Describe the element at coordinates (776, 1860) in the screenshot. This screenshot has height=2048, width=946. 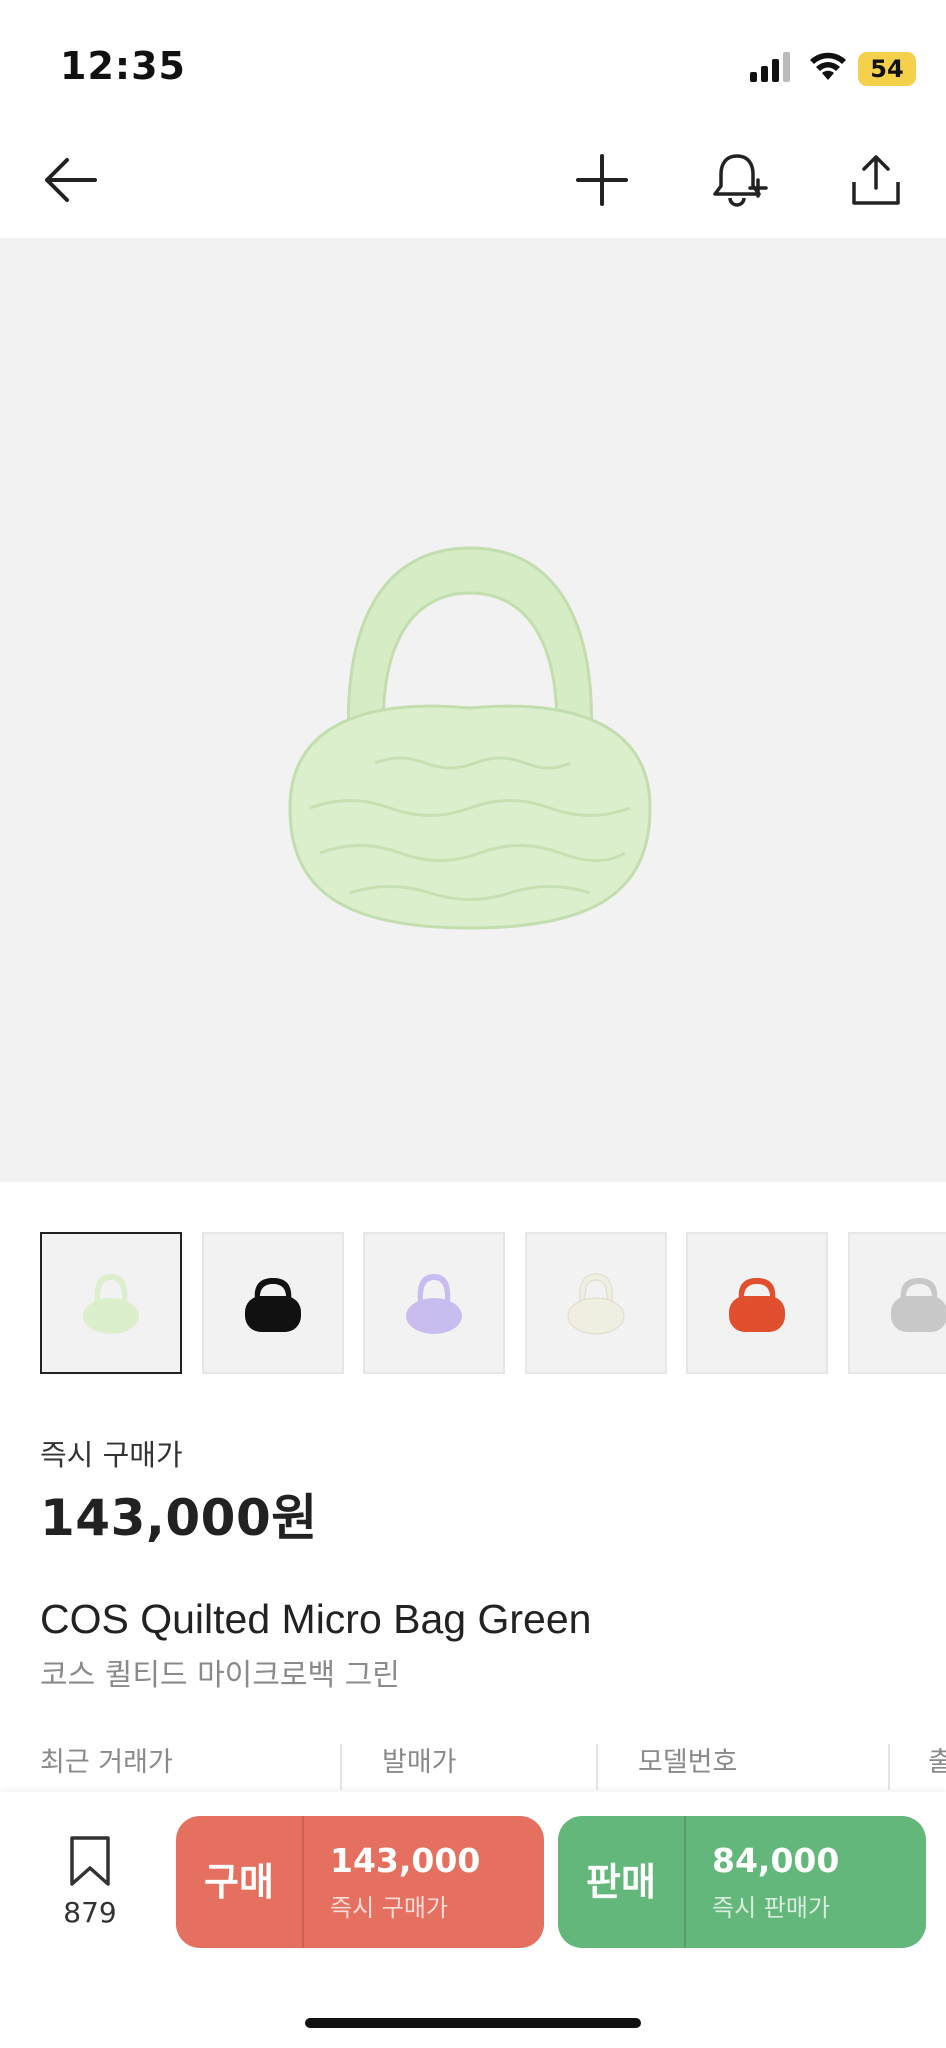
I see `sell-price: 84,000` at that location.